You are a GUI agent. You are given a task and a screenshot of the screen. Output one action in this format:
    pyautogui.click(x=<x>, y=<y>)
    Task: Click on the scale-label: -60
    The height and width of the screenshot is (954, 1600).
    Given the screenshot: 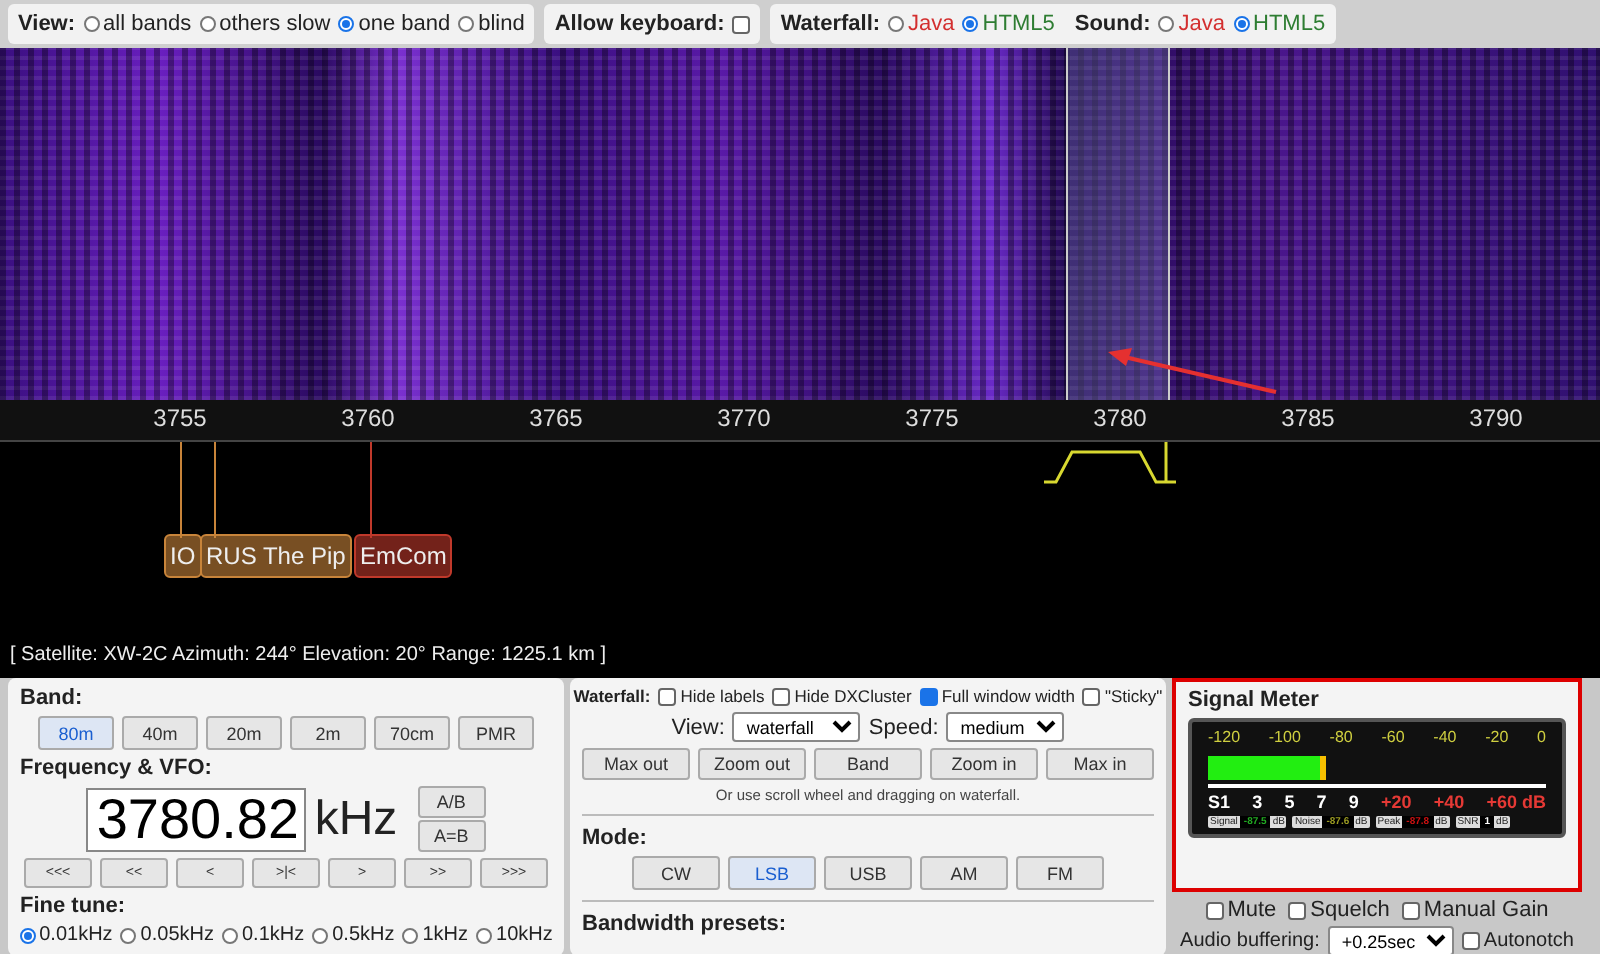 What is the action you would take?
    pyautogui.click(x=1393, y=737)
    